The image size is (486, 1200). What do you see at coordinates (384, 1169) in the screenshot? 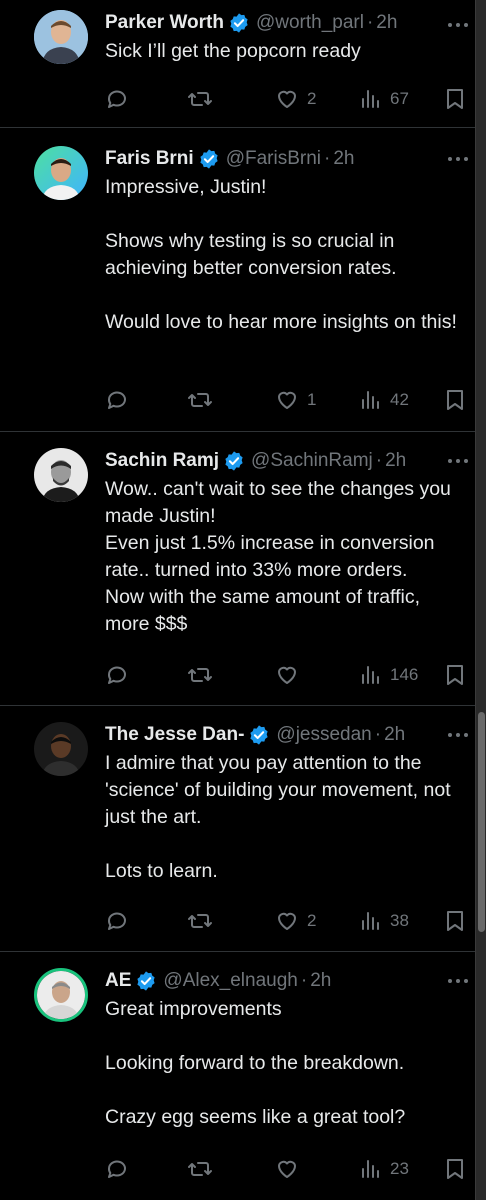
I see `views-button: 23` at bounding box center [384, 1169].